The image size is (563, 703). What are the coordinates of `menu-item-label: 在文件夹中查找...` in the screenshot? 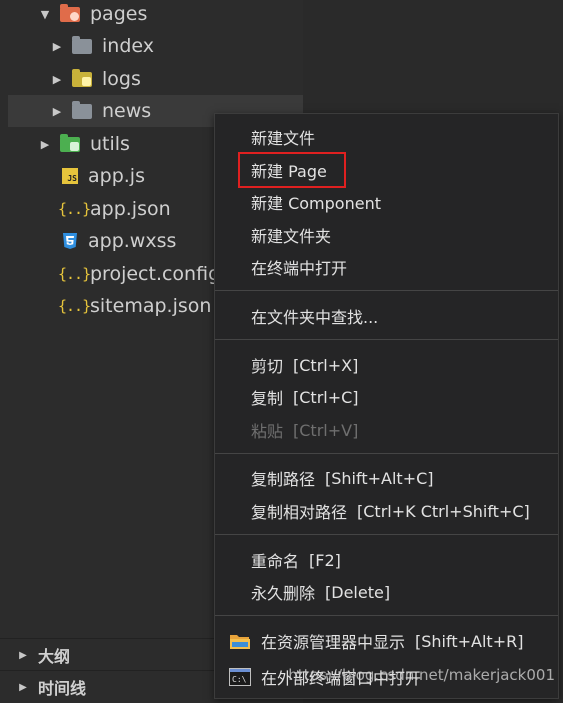 It's located at (315, 317).